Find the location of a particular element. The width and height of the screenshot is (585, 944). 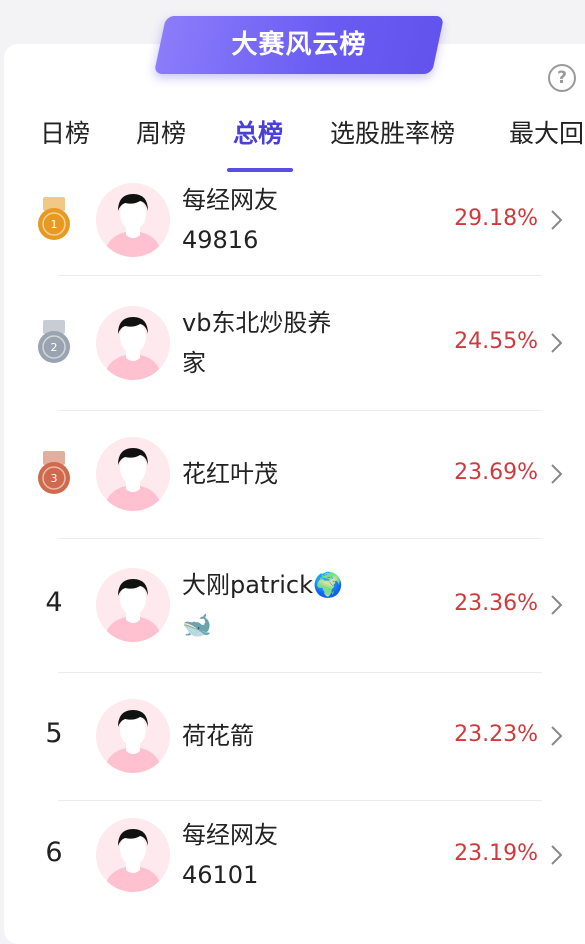

return-percent: 23.23% is located at coordinates (496, 734).